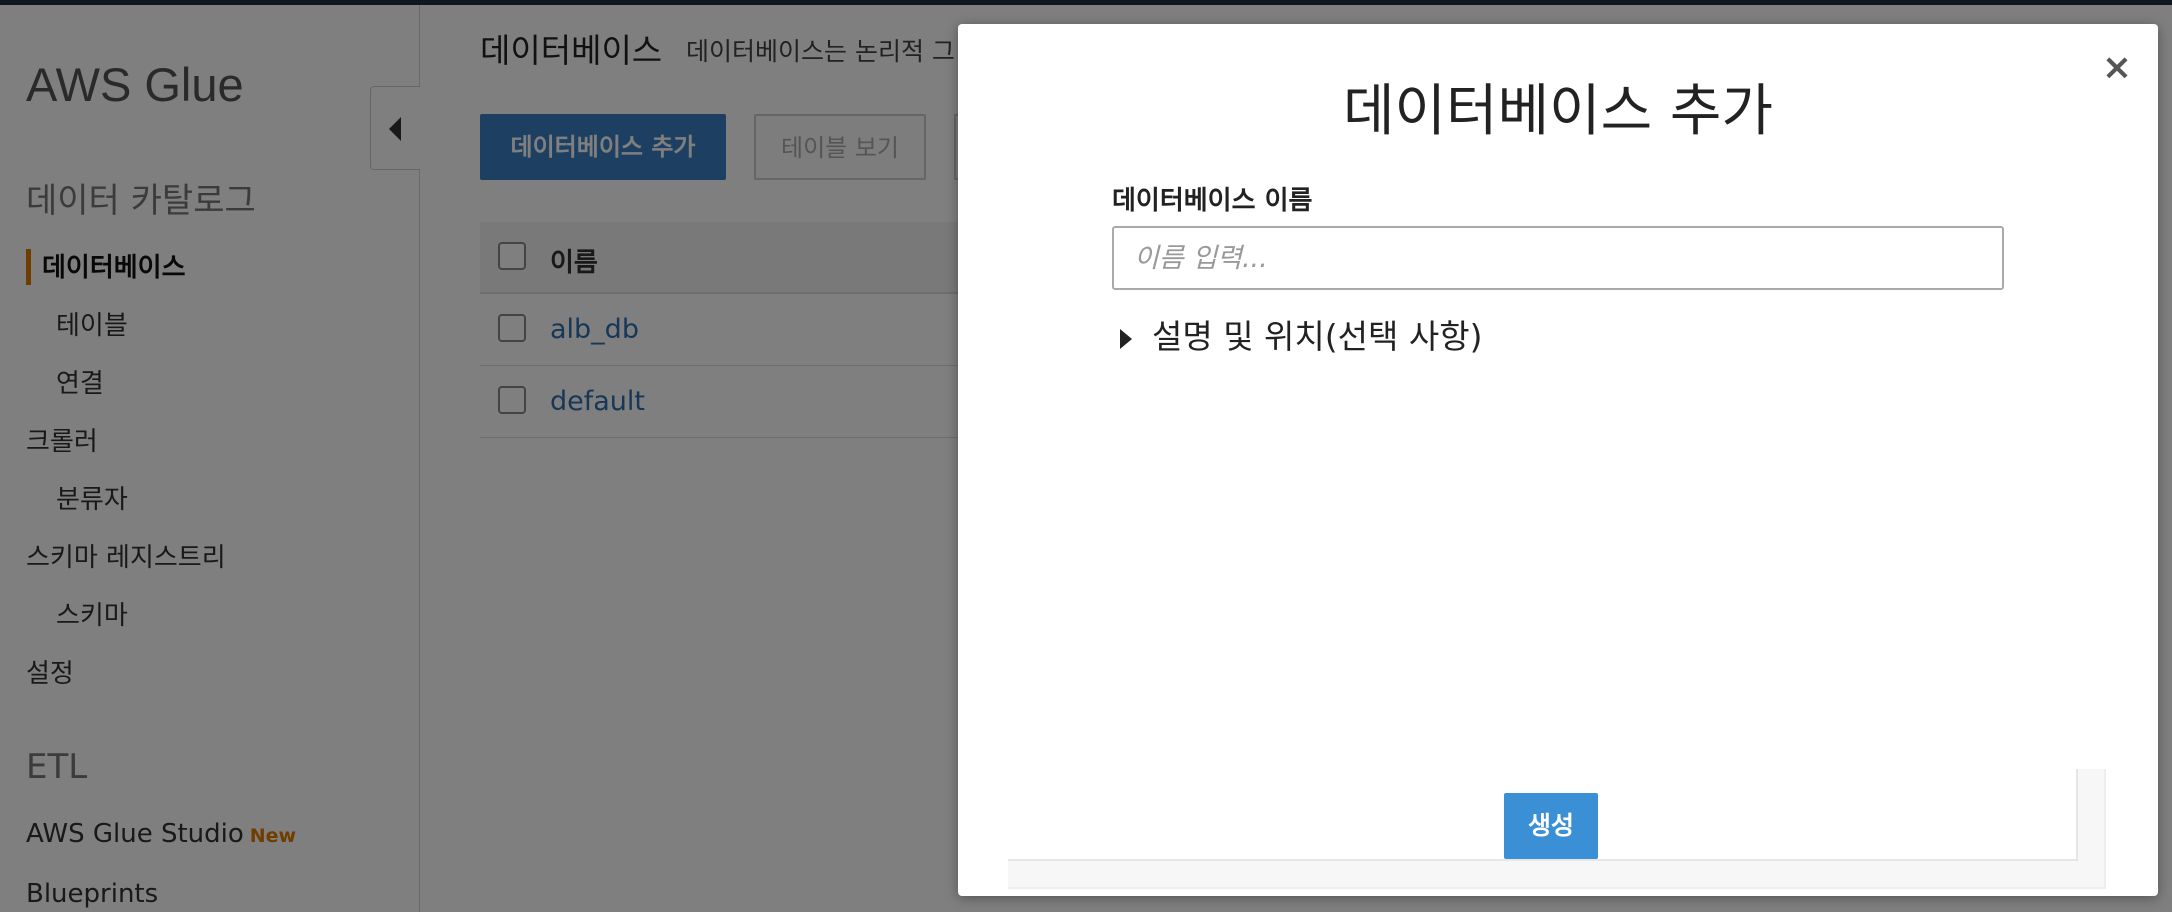 The height and width of the screenshot is (912, 2172). What do you see at coordinates (1212, 201) in the screenshot?
I see `database-name-label: 데이터베이스 이름` at bounding box center [1212, 201].